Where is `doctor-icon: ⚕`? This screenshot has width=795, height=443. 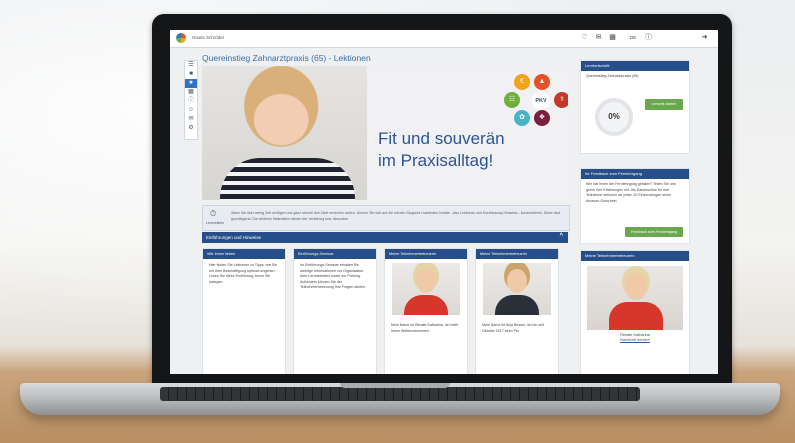
doctor-icon: ⚕ is located at coordinates (561, 100).